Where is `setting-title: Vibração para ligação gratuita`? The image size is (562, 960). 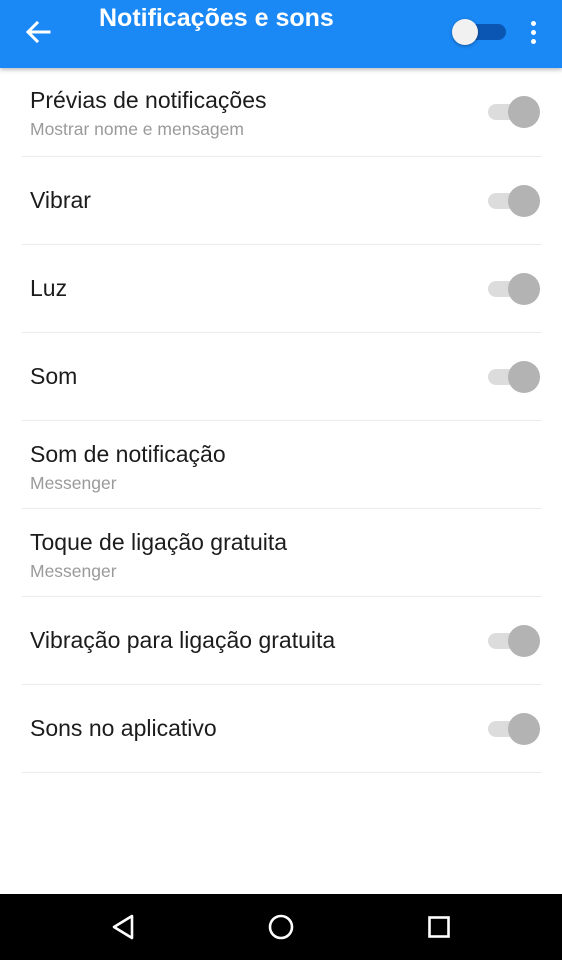 setting-title: Vibração para ligação gratuita is located at coordinates (183, 640).